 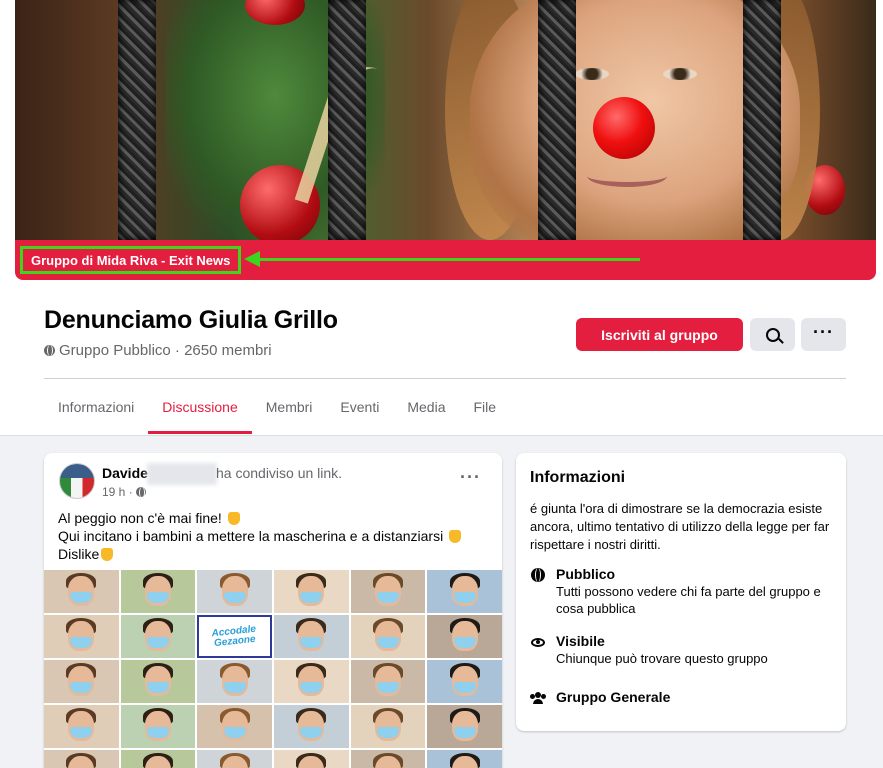 I want to click on people-icon, so click(x=538, y=698).